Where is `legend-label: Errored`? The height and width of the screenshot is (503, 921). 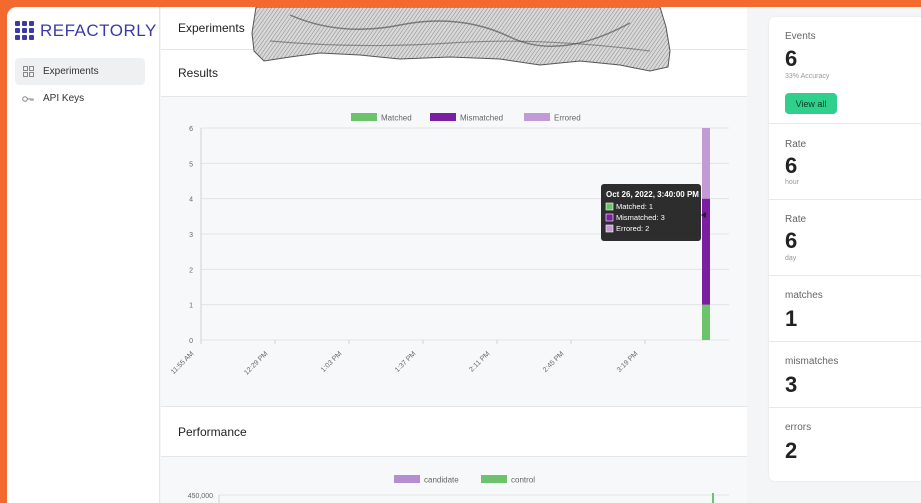 legend-label: Errored is located at coordinates (567, 118).